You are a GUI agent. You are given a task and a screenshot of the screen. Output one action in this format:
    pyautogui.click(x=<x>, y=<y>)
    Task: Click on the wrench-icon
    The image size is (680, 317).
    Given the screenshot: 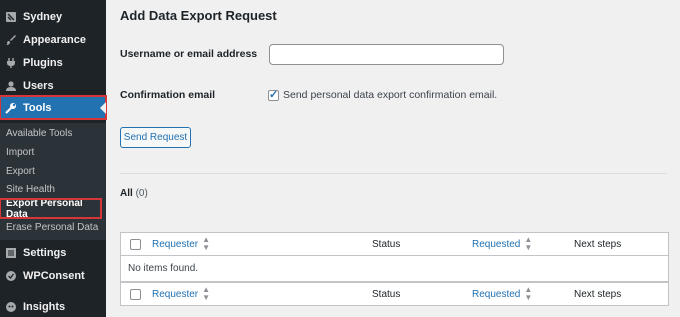 What is the action you would take?
    pyautogui.click(x=11, y=108)
    